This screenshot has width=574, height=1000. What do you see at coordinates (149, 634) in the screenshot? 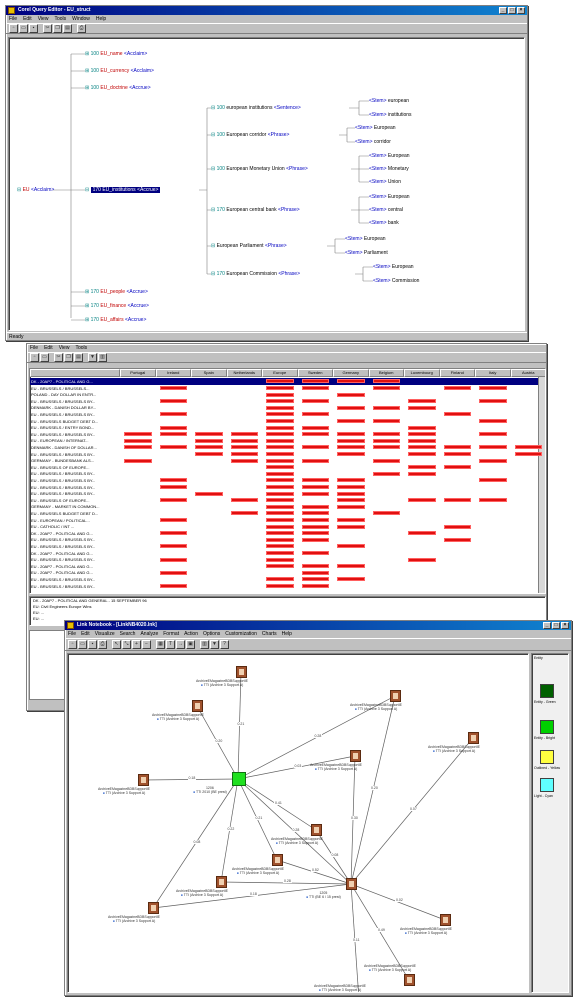
I see `menu-analyze: Analyze` at bounding box center [149, 634].